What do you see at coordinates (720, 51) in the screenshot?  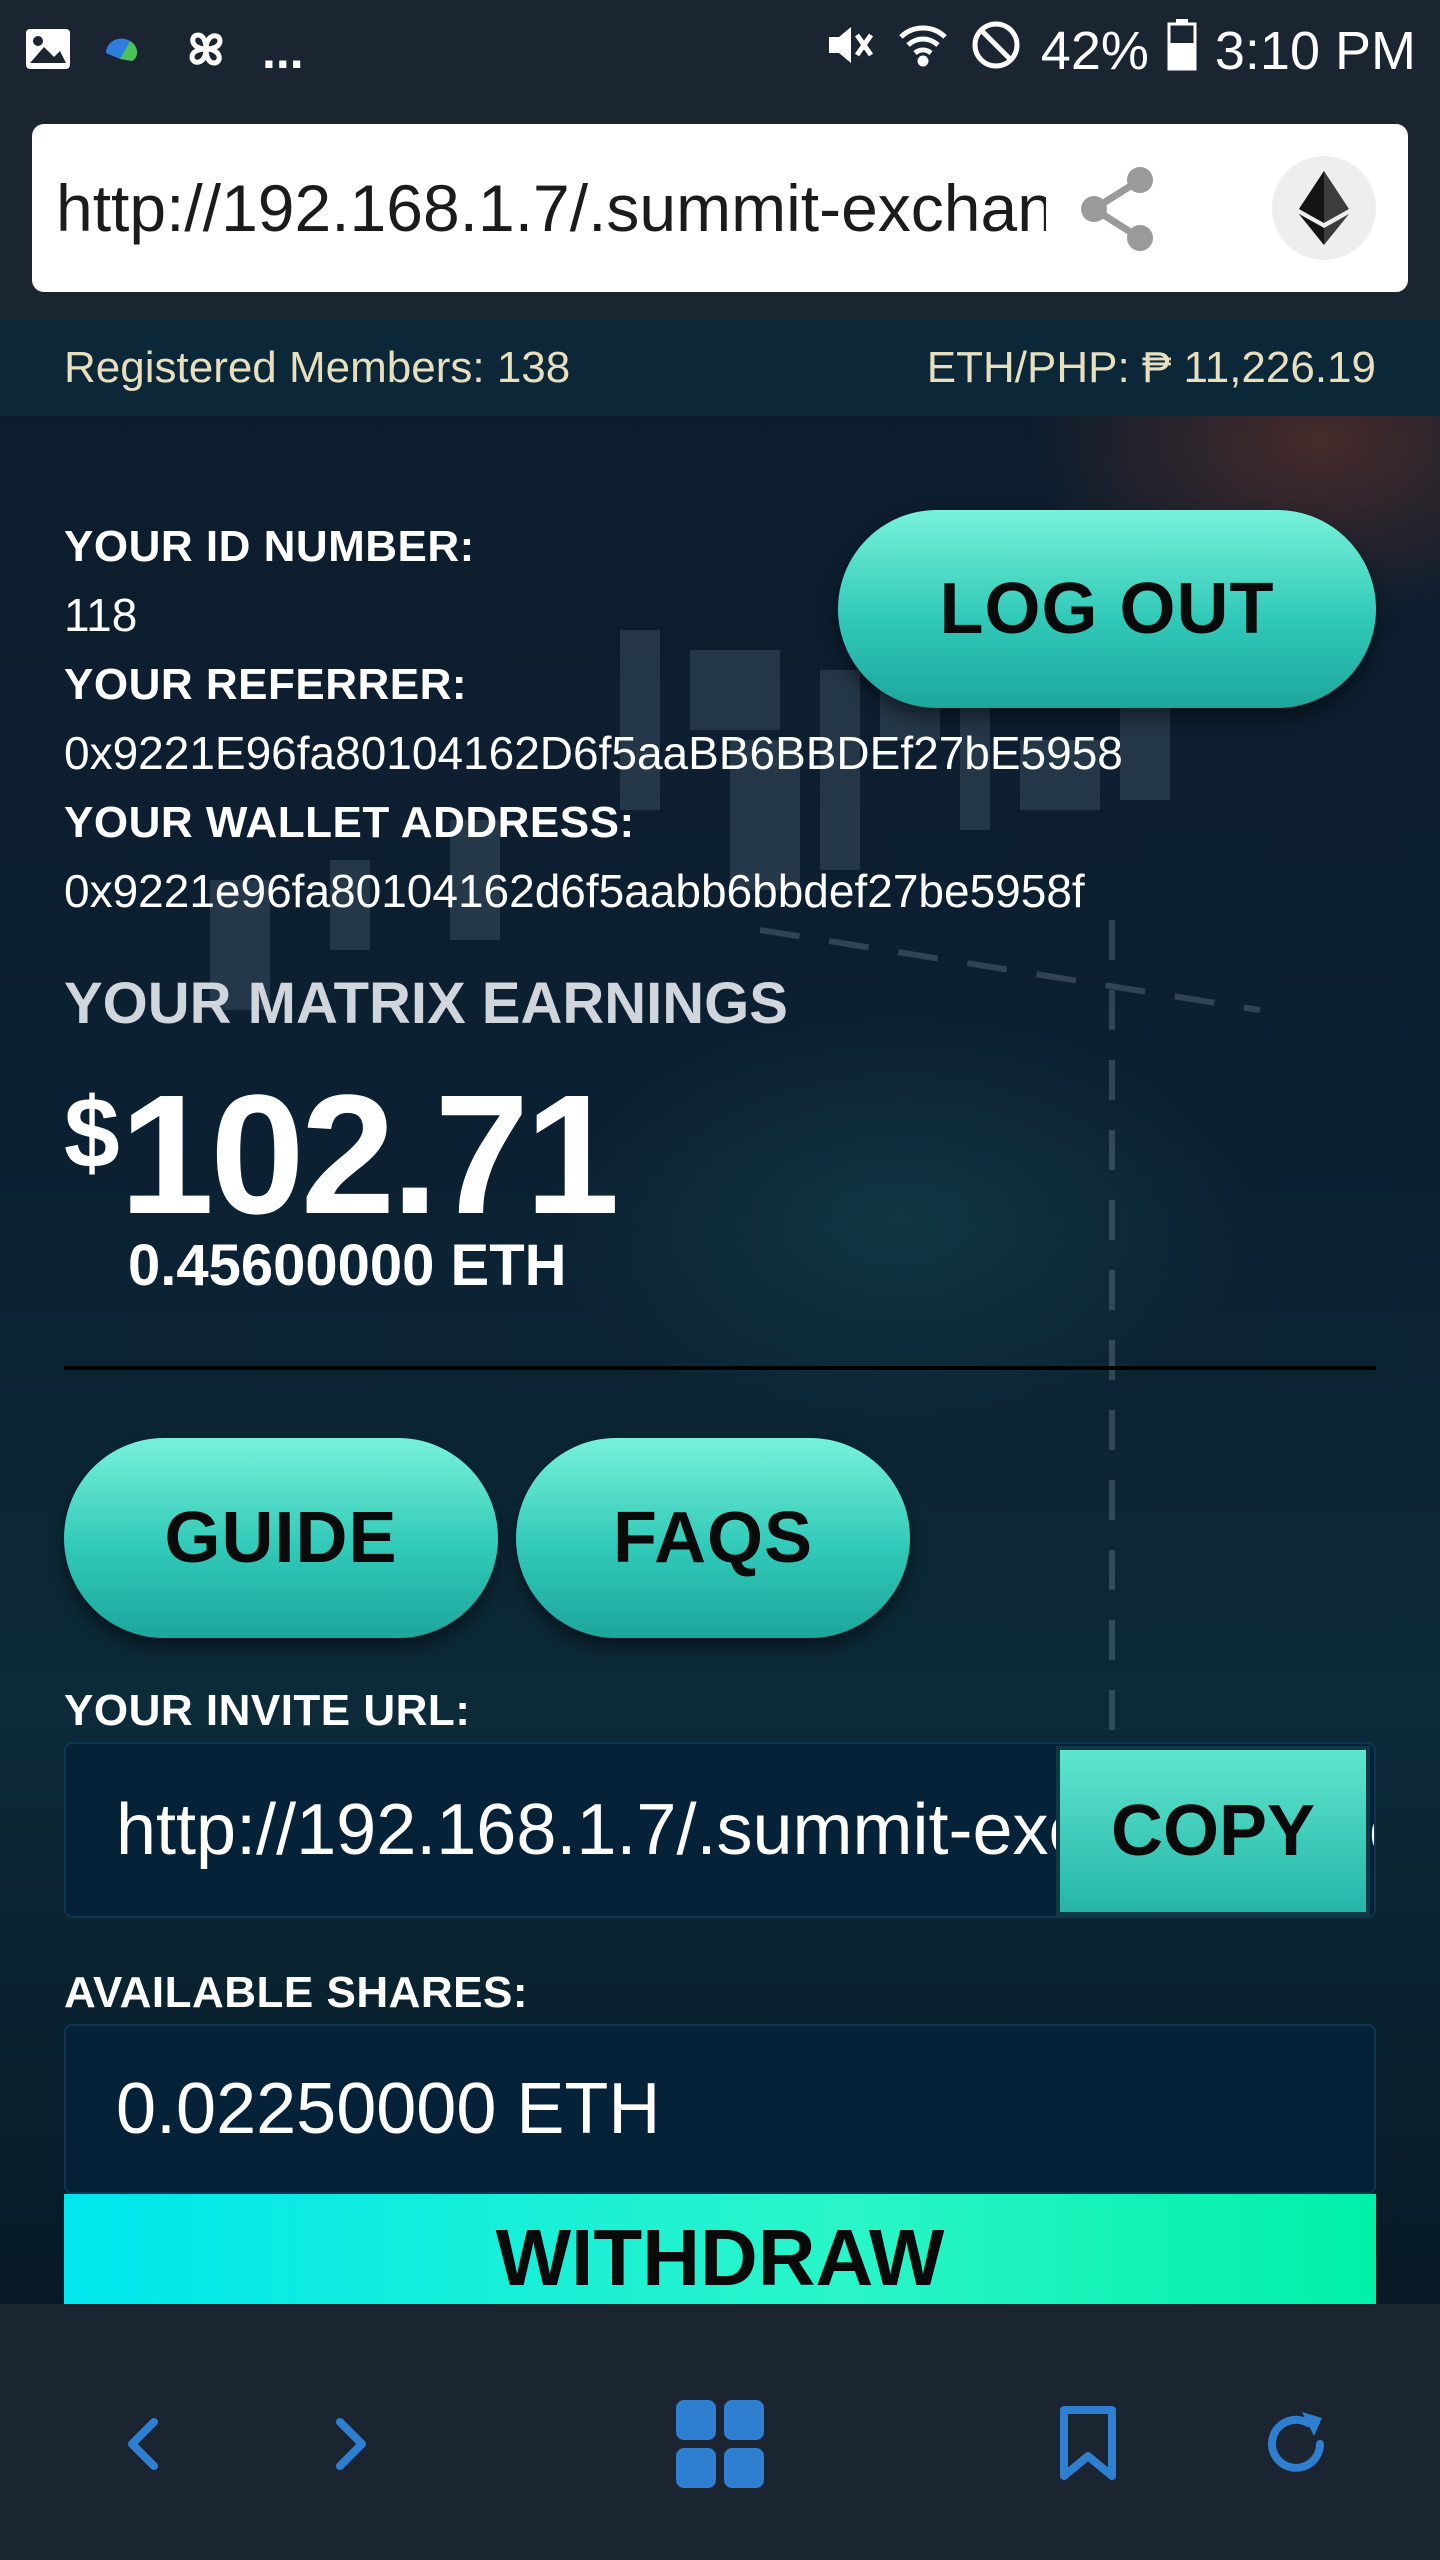 I see `status-bar: ... 42% 3:10 PM` at bounding box center [720, 51].